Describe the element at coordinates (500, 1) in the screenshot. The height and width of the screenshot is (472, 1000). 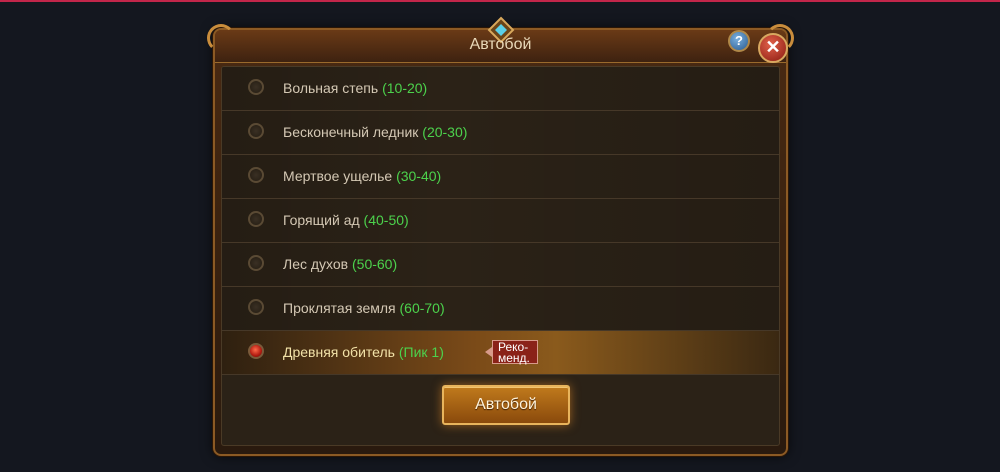
I see `top-accent-line` at that location.